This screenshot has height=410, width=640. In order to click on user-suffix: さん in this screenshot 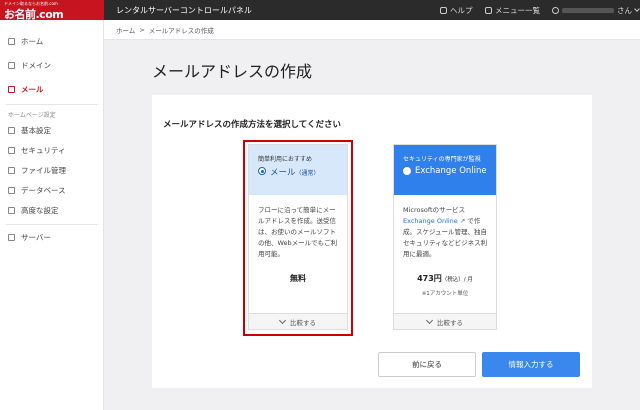, I will do `click(624, 10)`.